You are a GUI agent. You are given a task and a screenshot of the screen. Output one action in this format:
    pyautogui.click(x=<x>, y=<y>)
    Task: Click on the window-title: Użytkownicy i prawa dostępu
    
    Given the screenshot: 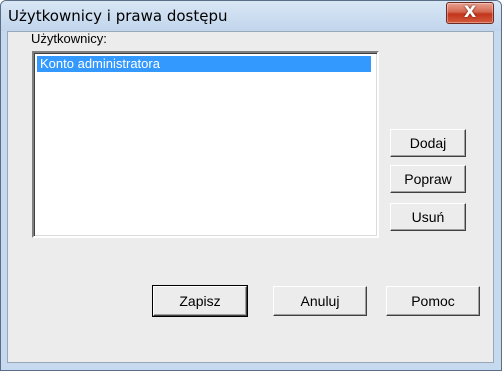 What is the action you would take?
    pyautogui.click(x=118, y=16)
    